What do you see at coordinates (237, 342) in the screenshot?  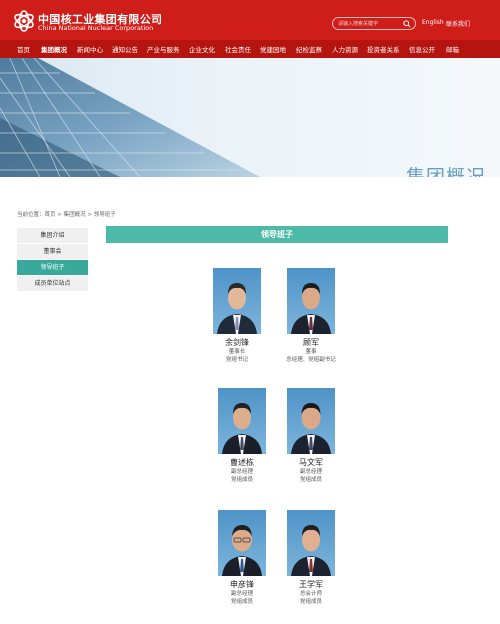 I see `leader-name: 余剑锋` at bounding box center [237, 342].